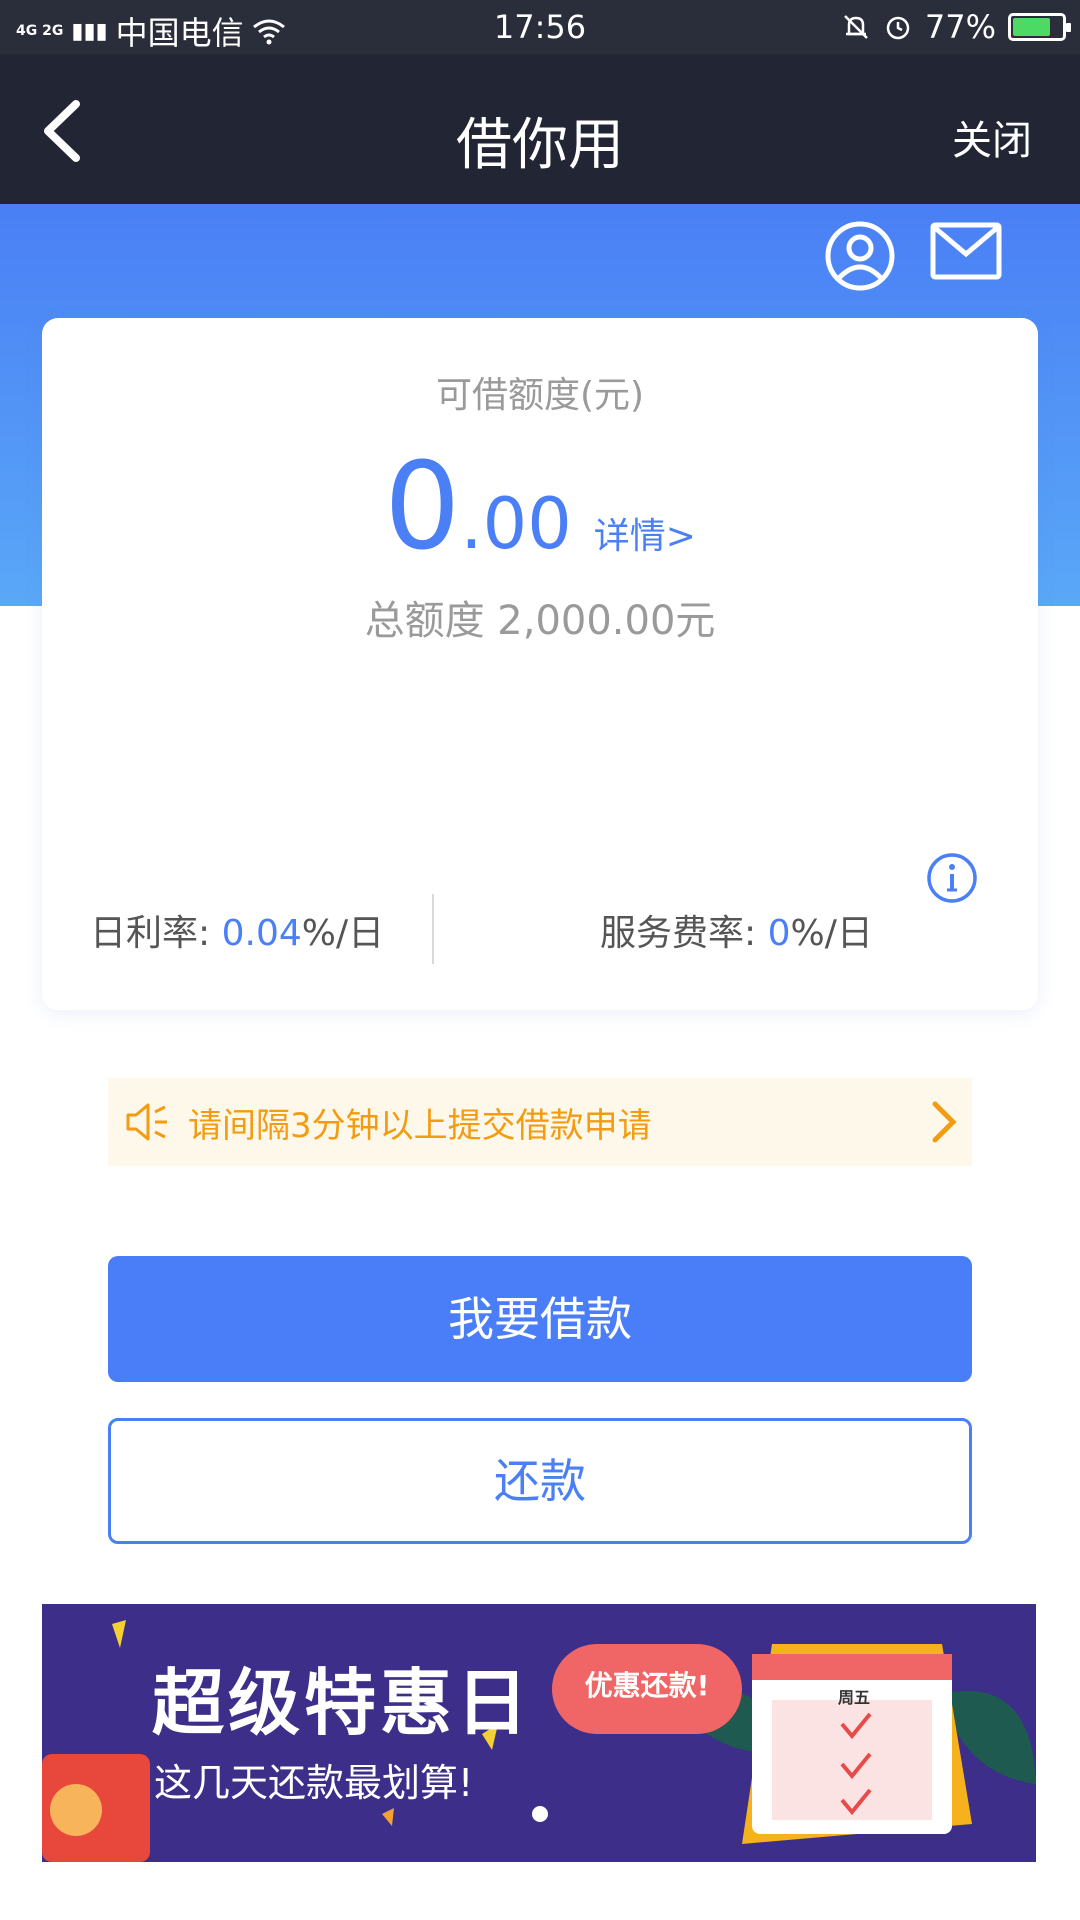 The image size is (1080, 1920). Describe the element at coordinates (314, 1783) in the screenshot. I see `banner-subtitle: 这几天还款最划算!` at that location.